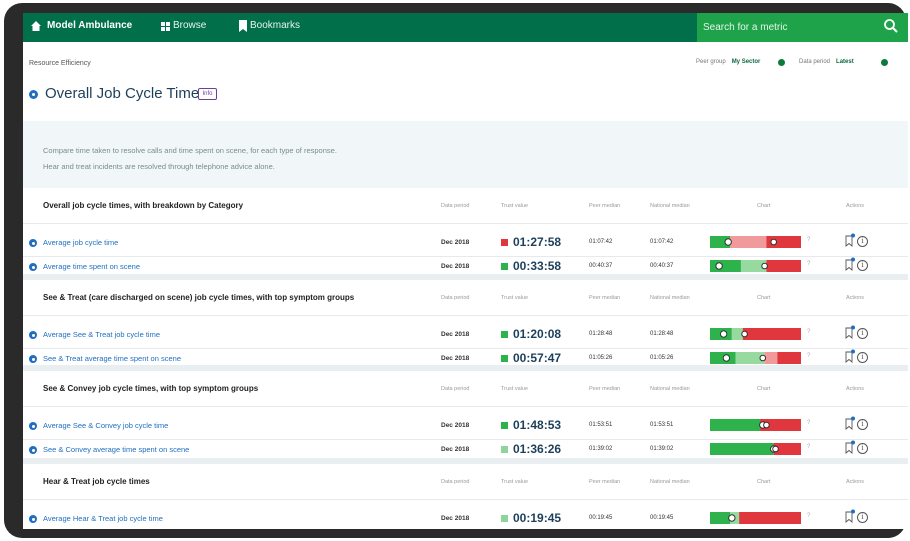 The width and height of the screenshot is (910, 541). I want to click on metric-link: Average Hear & Treat job cycle time, so click(103, 518).